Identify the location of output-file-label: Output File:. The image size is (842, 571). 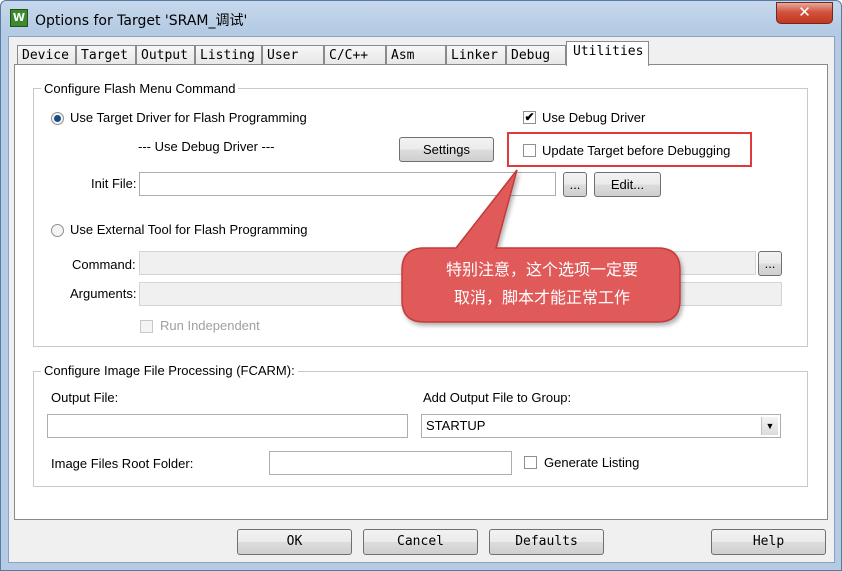
(85, 397).